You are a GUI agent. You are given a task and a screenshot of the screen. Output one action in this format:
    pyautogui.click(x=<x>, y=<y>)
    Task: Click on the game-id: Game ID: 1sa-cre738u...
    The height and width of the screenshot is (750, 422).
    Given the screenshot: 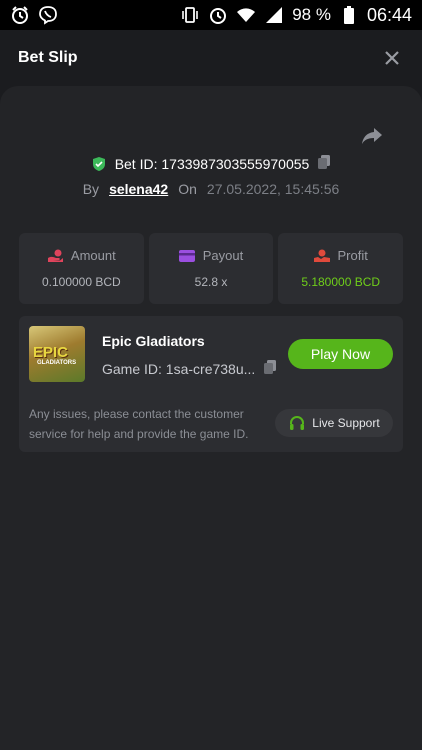 What is the action you would take?
    pyautogui.click(x=179, y=368)
    